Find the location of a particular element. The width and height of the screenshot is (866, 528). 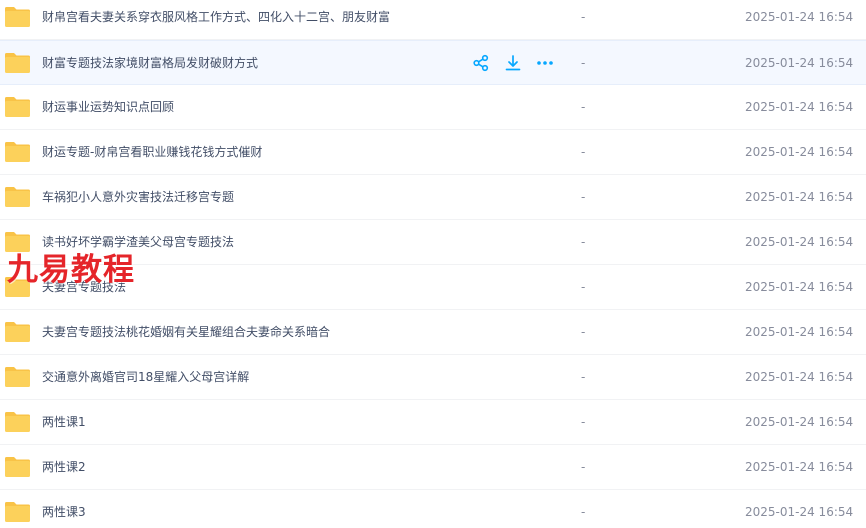

file-row: 两性课1 - 2025-01-24 16:54 is located at coordinates (433, 422).